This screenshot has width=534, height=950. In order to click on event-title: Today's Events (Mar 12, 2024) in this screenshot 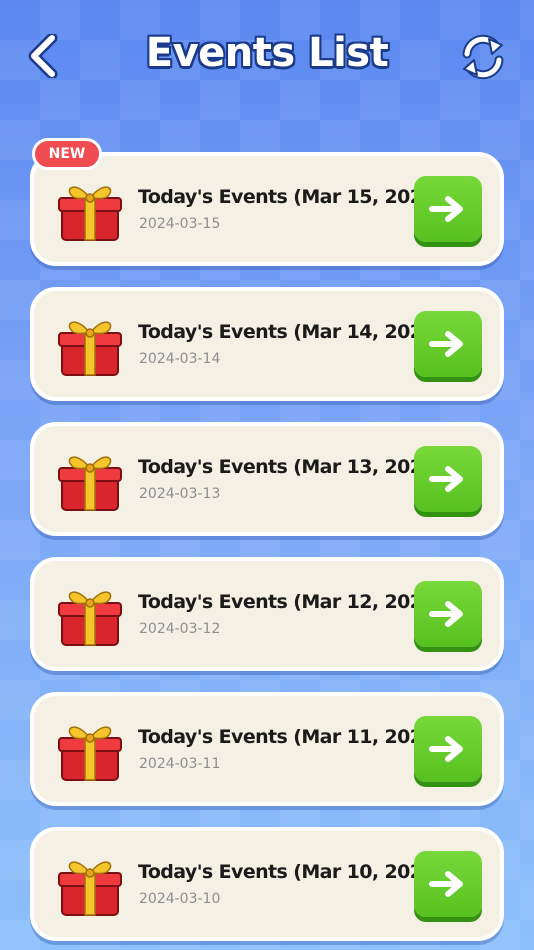, I will do `click(291, 602)`.